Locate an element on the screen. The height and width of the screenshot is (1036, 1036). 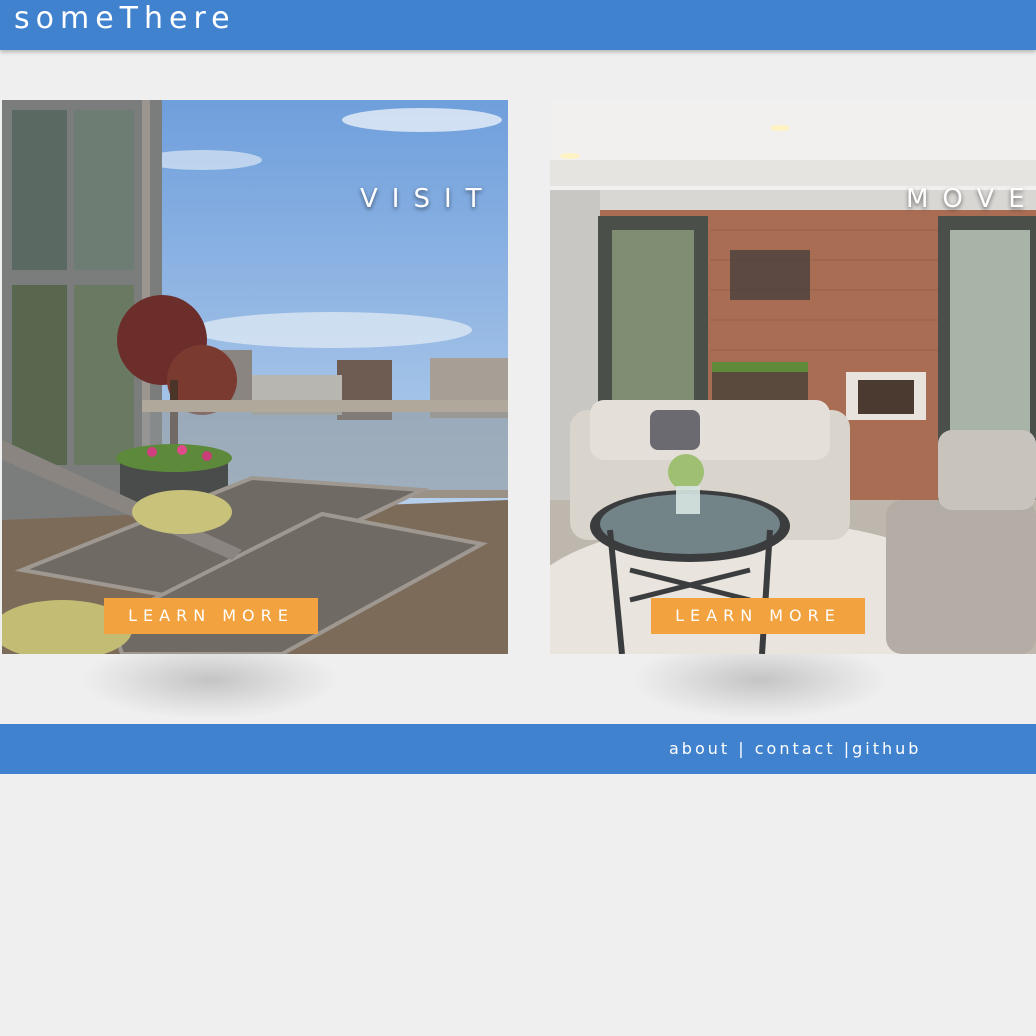
site-footer: about | contact |github is located at coordinates (518, 749).